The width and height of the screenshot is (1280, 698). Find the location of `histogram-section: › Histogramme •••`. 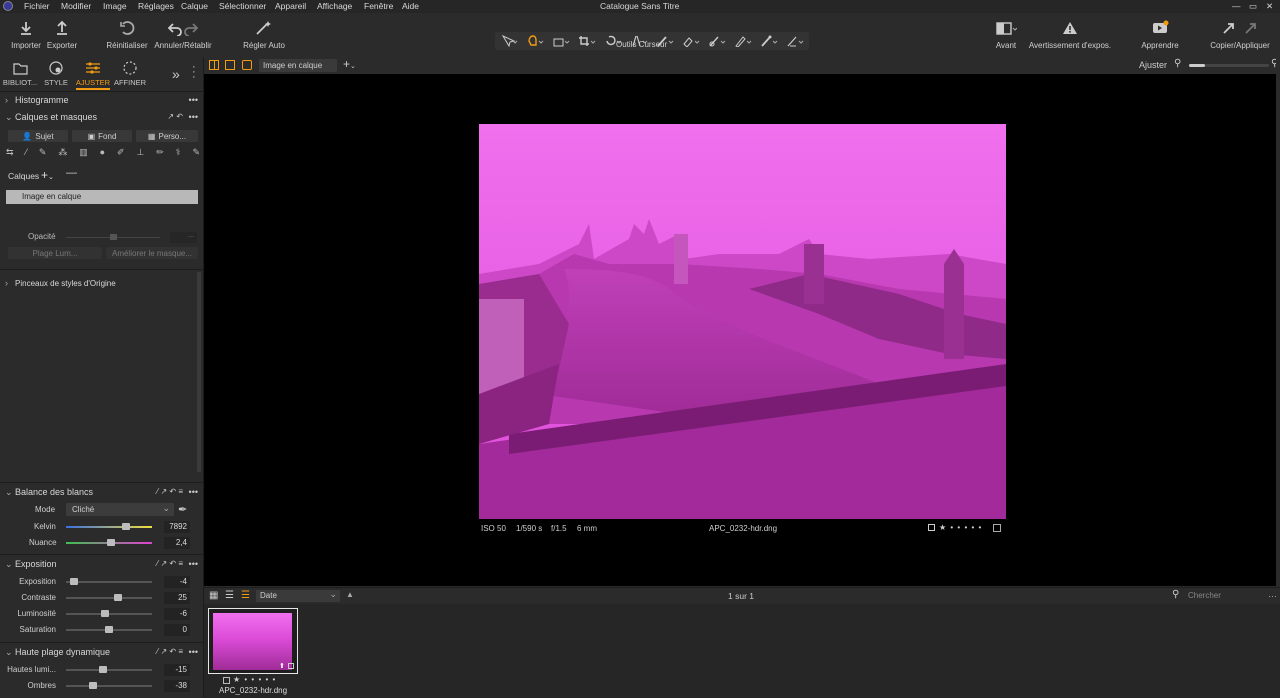

histogram-section: › Histogramme ••• is located at coordinates (101, 100).